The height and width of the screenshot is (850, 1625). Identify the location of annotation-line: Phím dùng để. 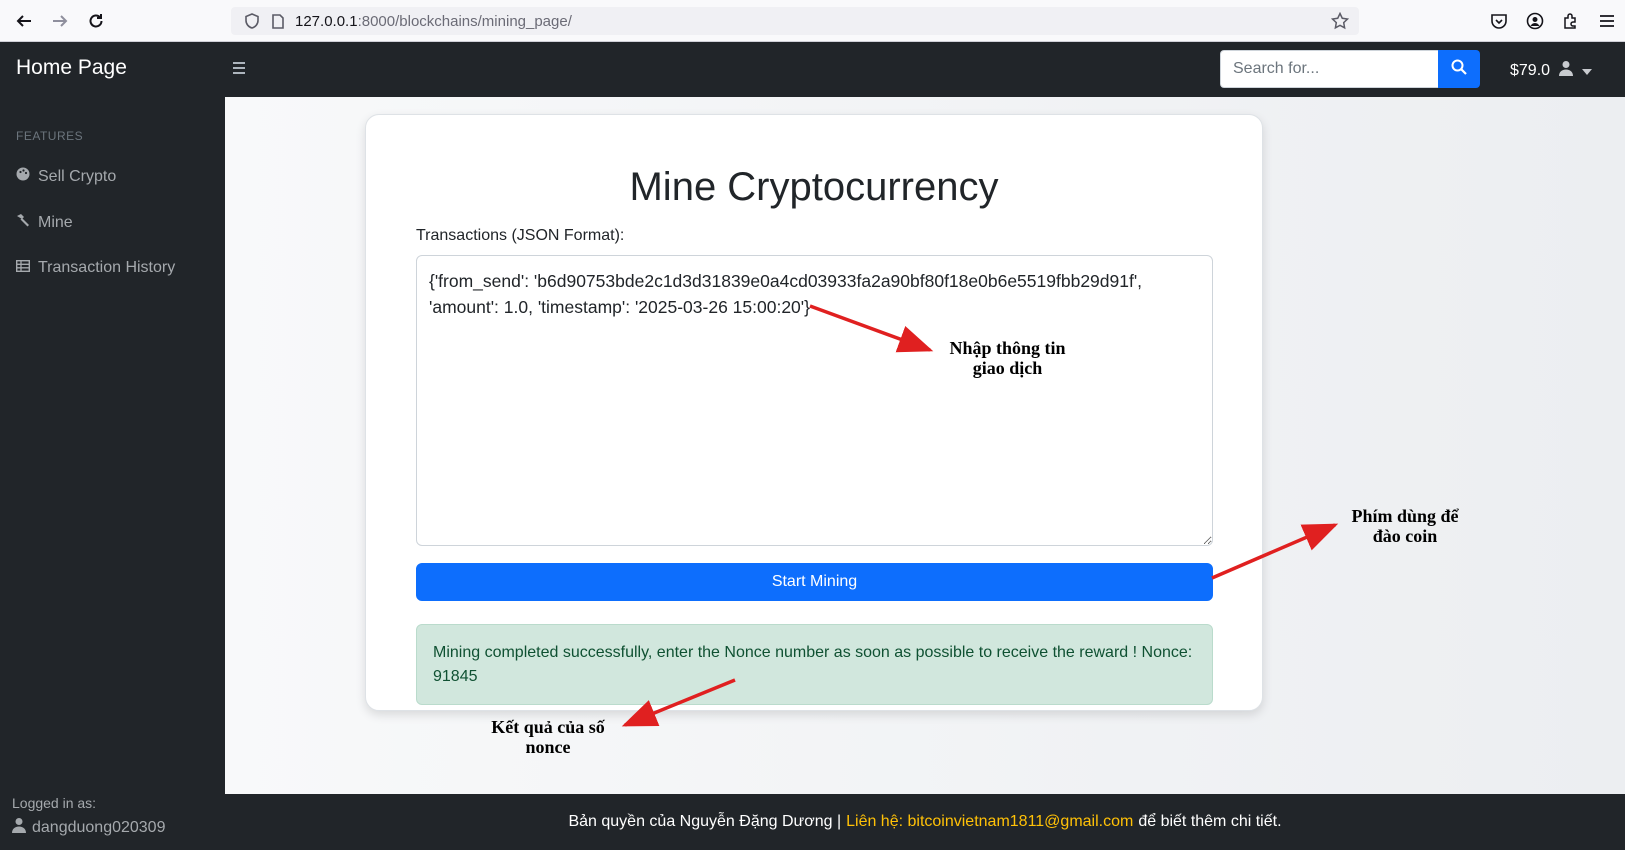
(1405, 516).